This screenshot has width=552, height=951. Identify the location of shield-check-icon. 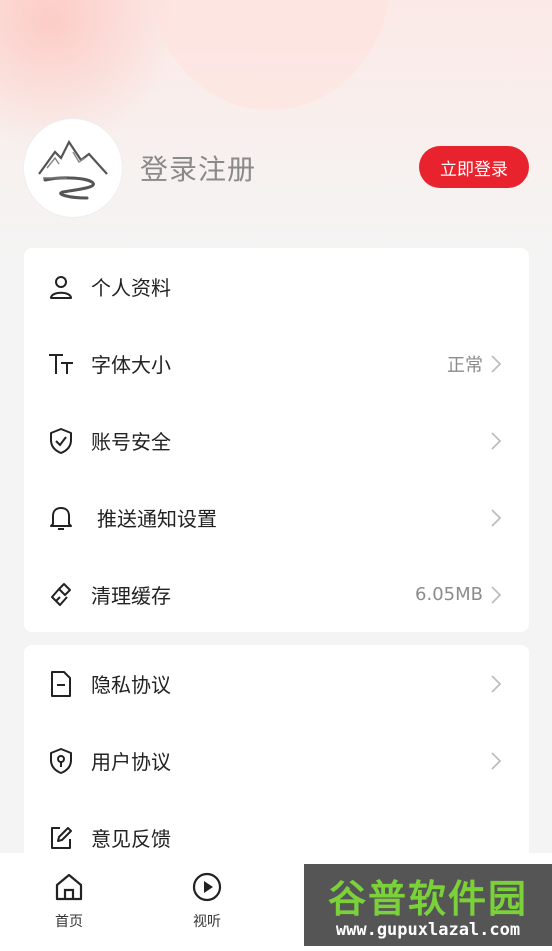
(61, 441).